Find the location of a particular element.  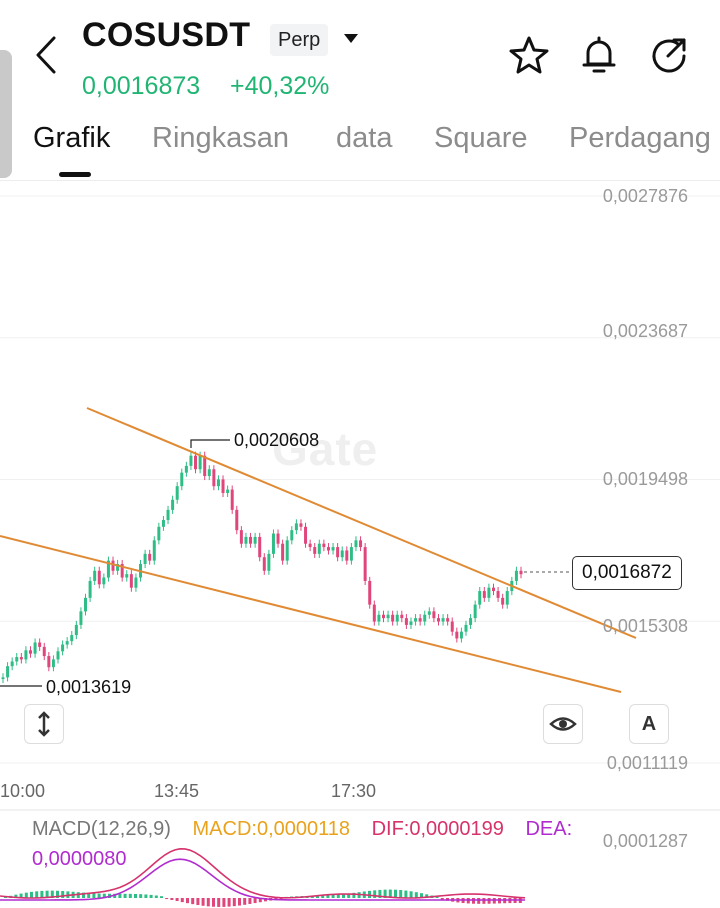

toggle-visibility-button is located at coordinates (563, 724).